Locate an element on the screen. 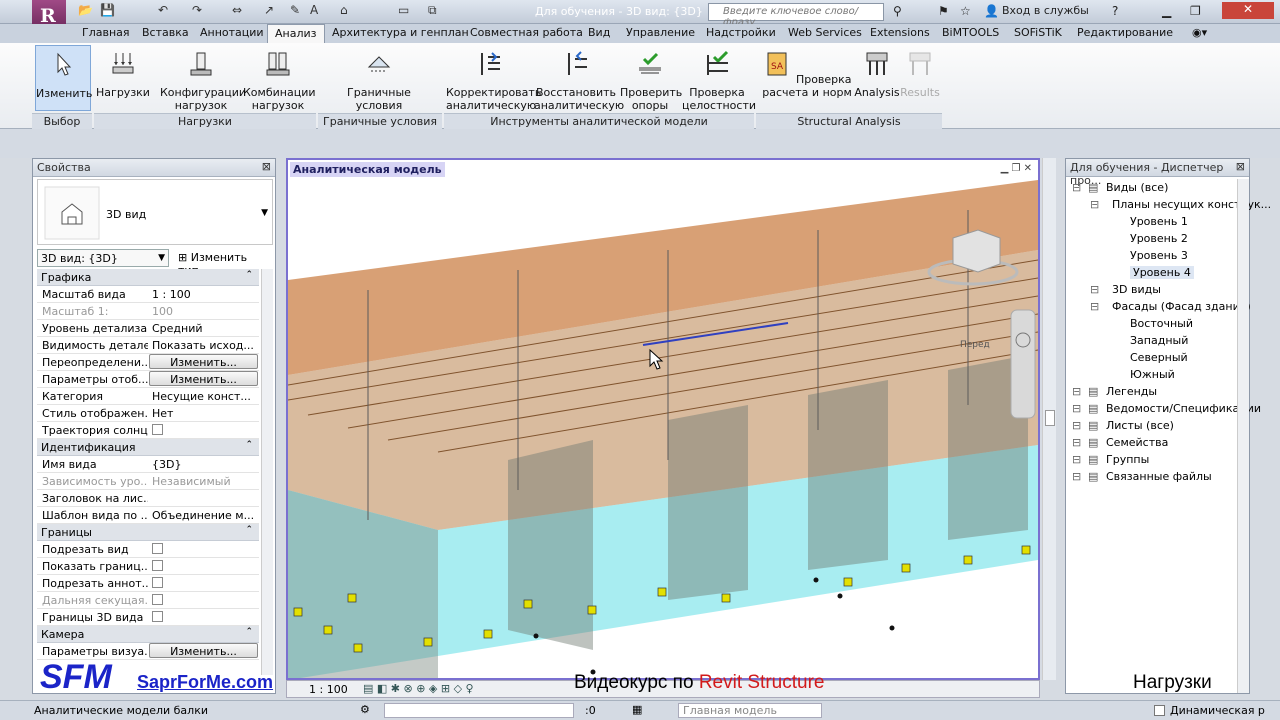  signin-link: Вход в службы is located at coordinates (1045, 10).